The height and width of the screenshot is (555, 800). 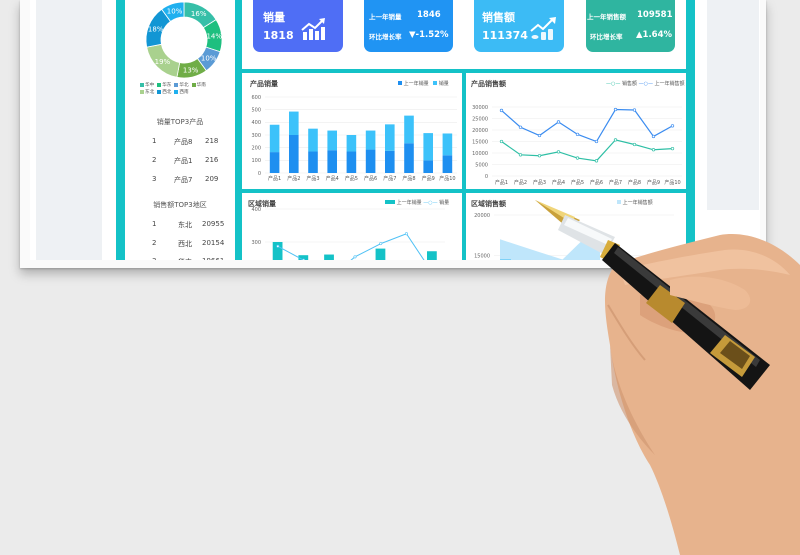 I want to click on x-tick-label: 产品5, so click(x=351, y=178).